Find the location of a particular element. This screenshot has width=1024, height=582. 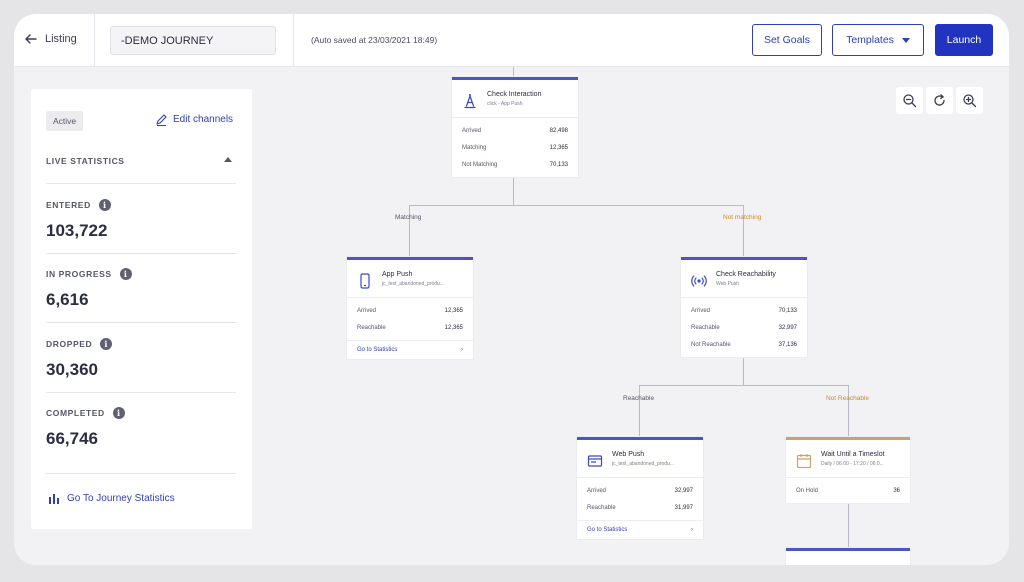

back-to-listing-link: Listing is located at coordinates (50, 39).